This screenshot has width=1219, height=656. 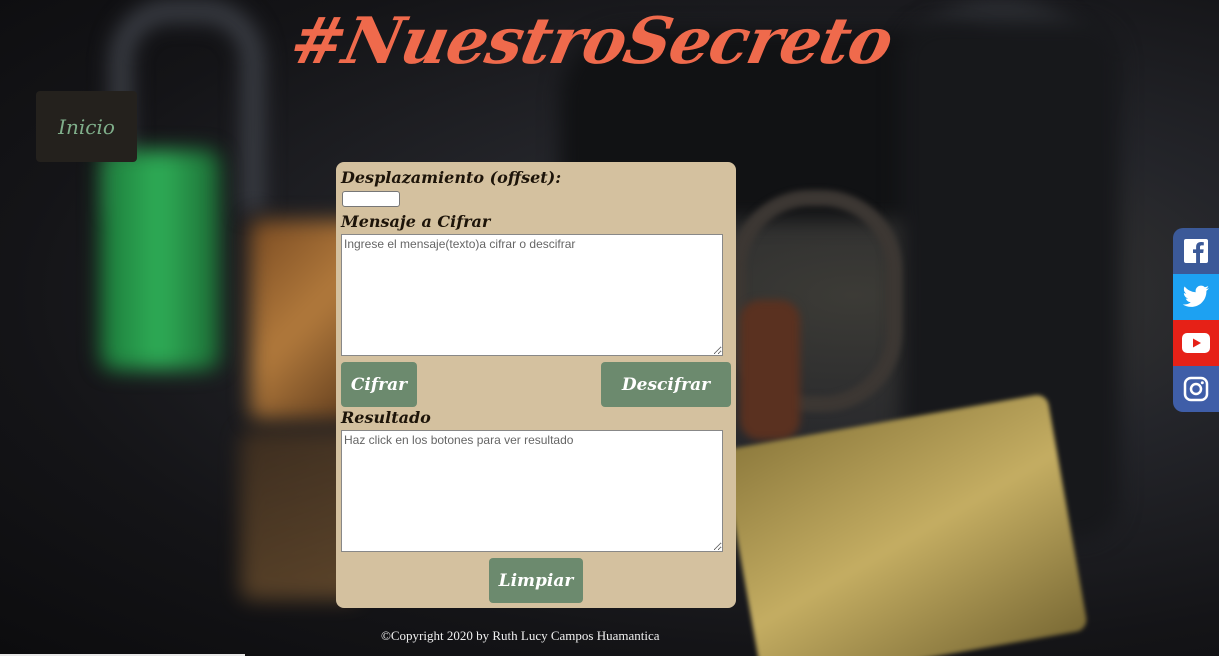 What do you see at coordinates (86, 126) in the screenshot?
I see `nav-home-button: Inicio` at bounding box center [86, 126].